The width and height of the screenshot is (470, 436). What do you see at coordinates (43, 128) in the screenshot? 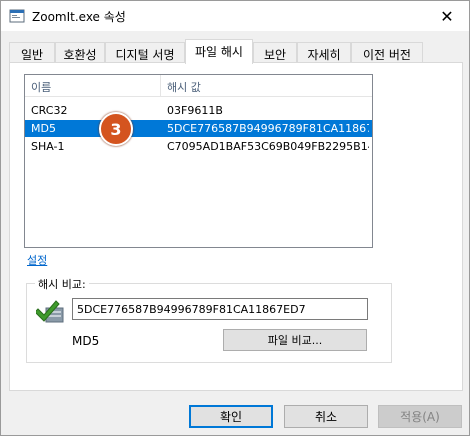
I see `hash-name: MD5` at bounding box center [43, 128].